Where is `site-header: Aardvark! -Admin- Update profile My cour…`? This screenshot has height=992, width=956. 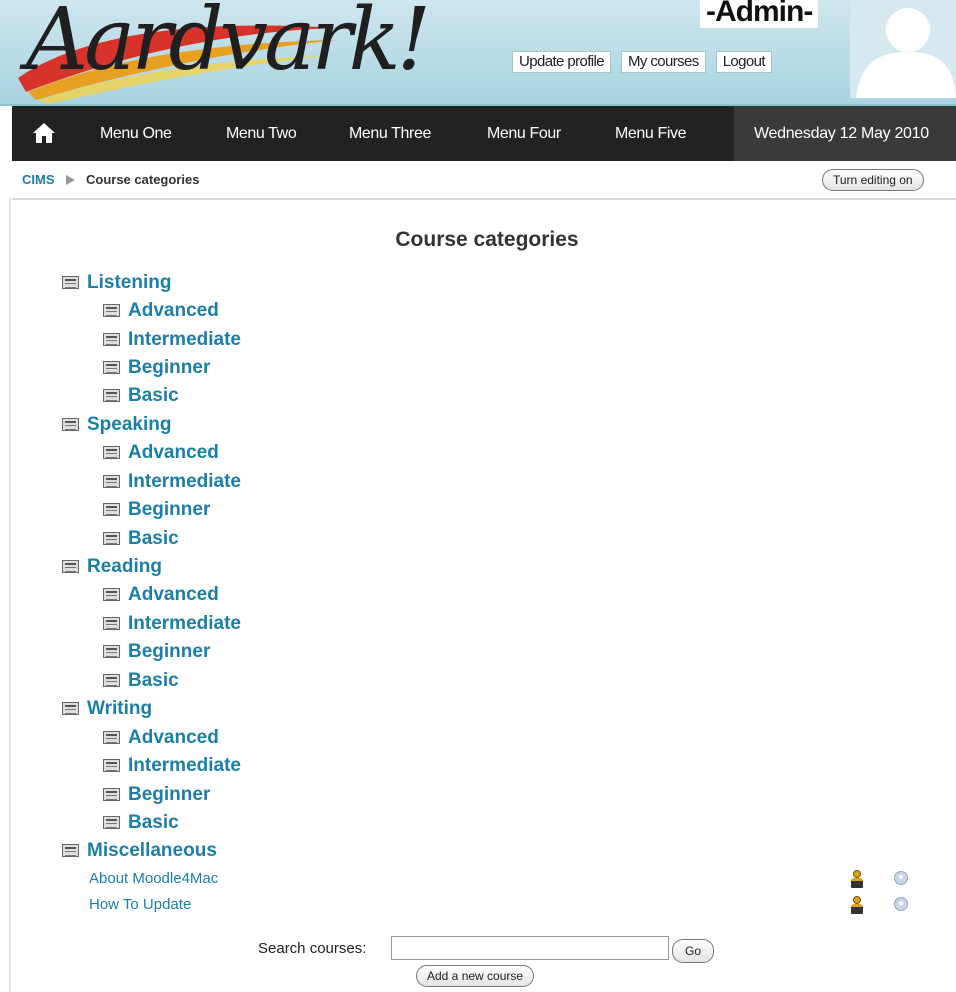
site-header: Aardvark! -Admin- Update profile My cour… is located at coordinates (478, 53).